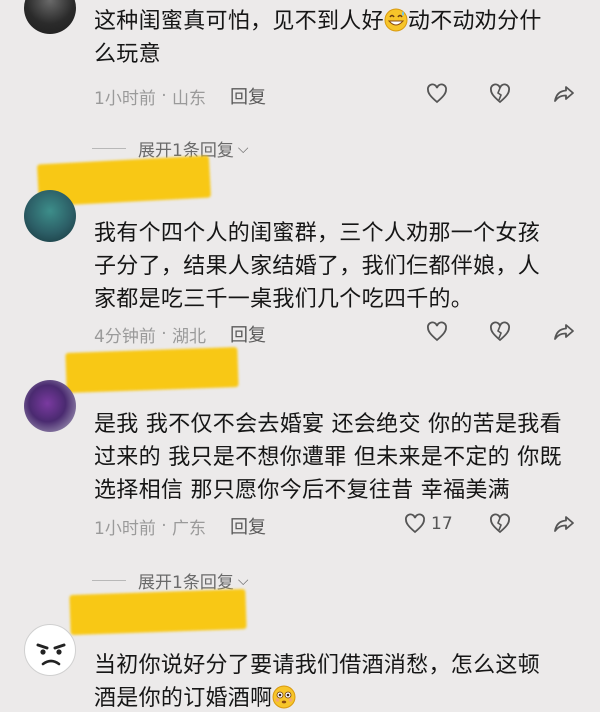 The image size is (600, 712). Describe the element at coordinates (328, 457) in the screenshot. I see `comment-text-part: 过来的 我只是不想你遭罪 但未来是不定的 你既` at that location.